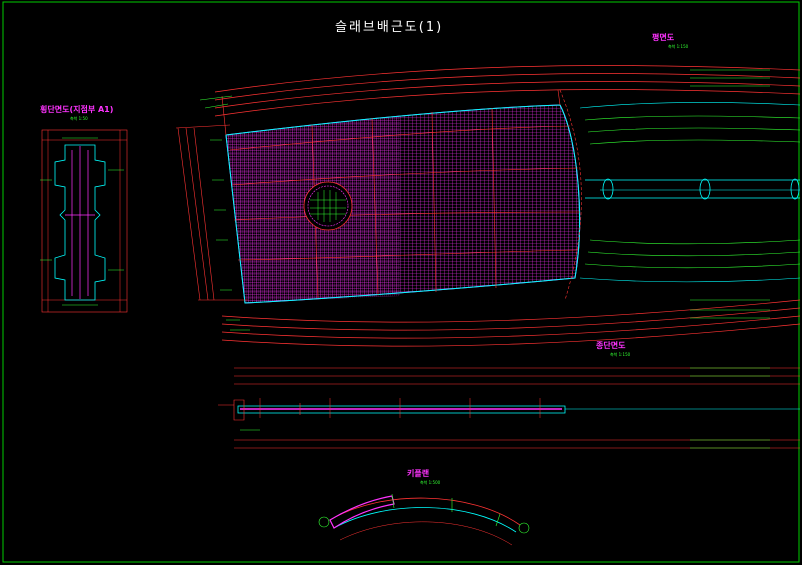 This screenshot has height=565, width=802. I want to click on cross-section-frame, so click(84, 221).